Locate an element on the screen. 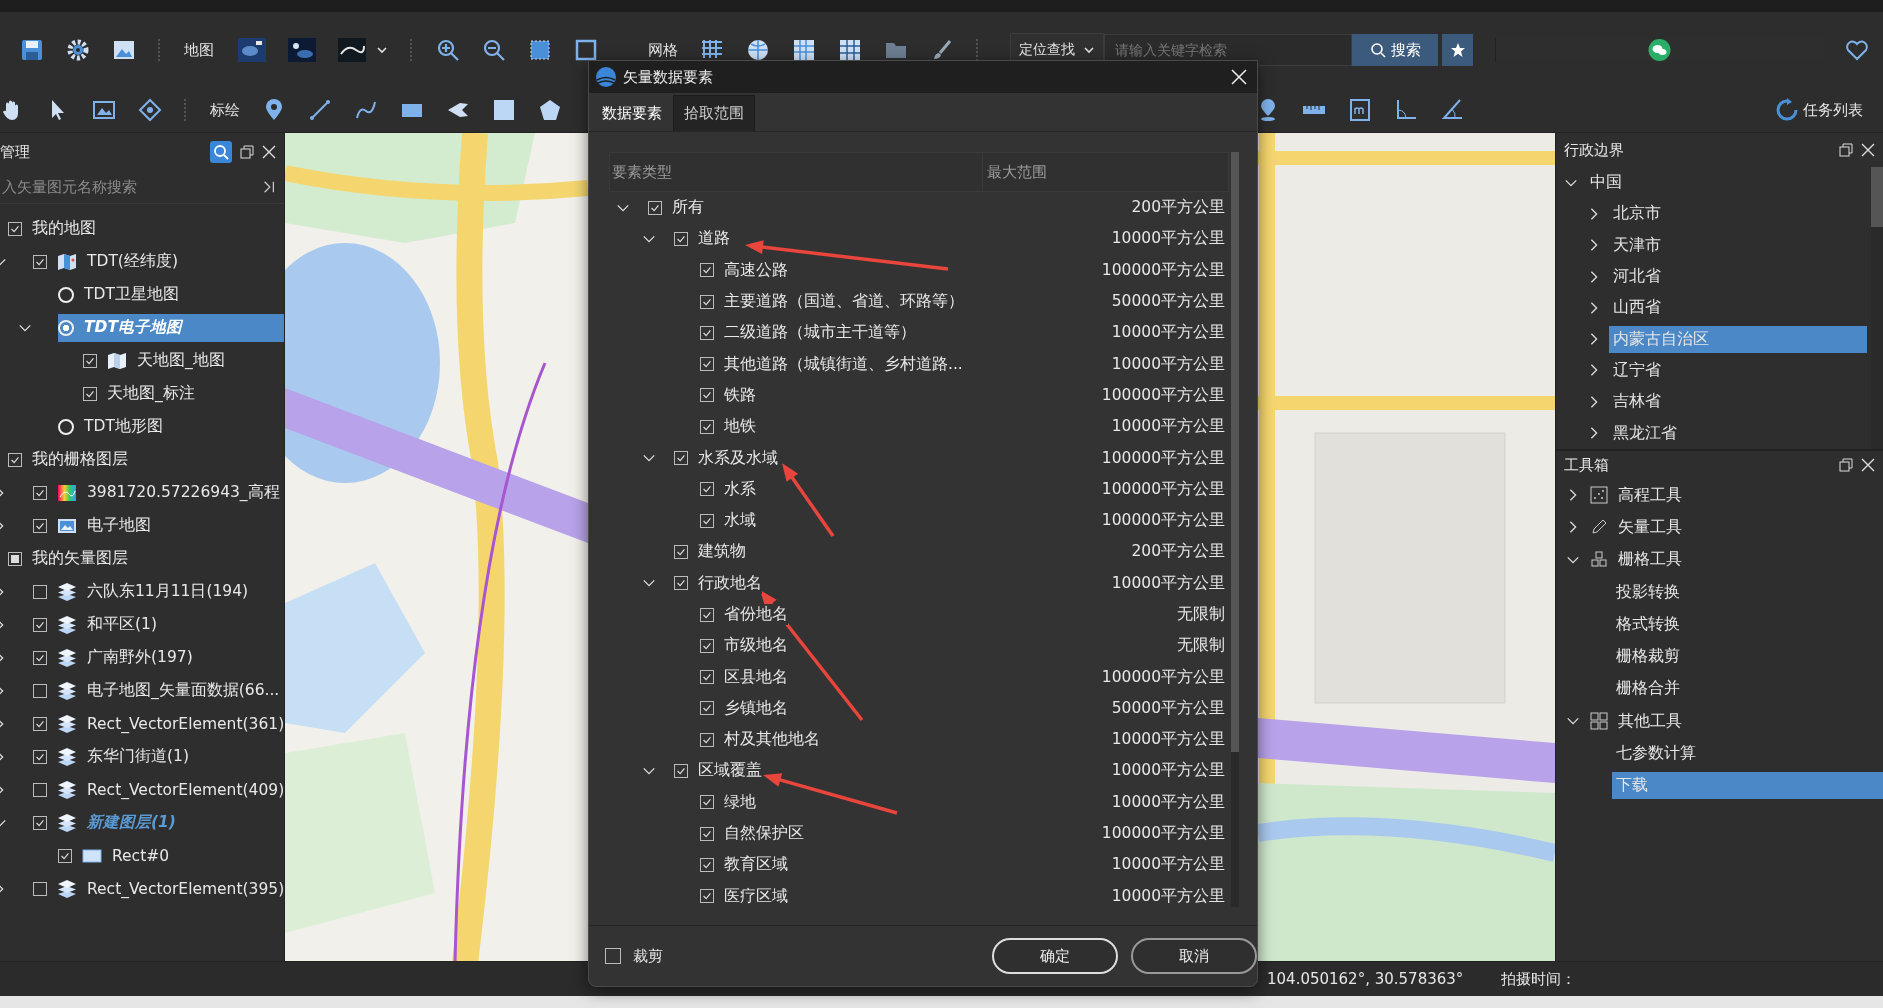 Image resolution: width=1883 pixels, height=1008 pixels. map-label: 地图 is located at coordinates (199, 50).